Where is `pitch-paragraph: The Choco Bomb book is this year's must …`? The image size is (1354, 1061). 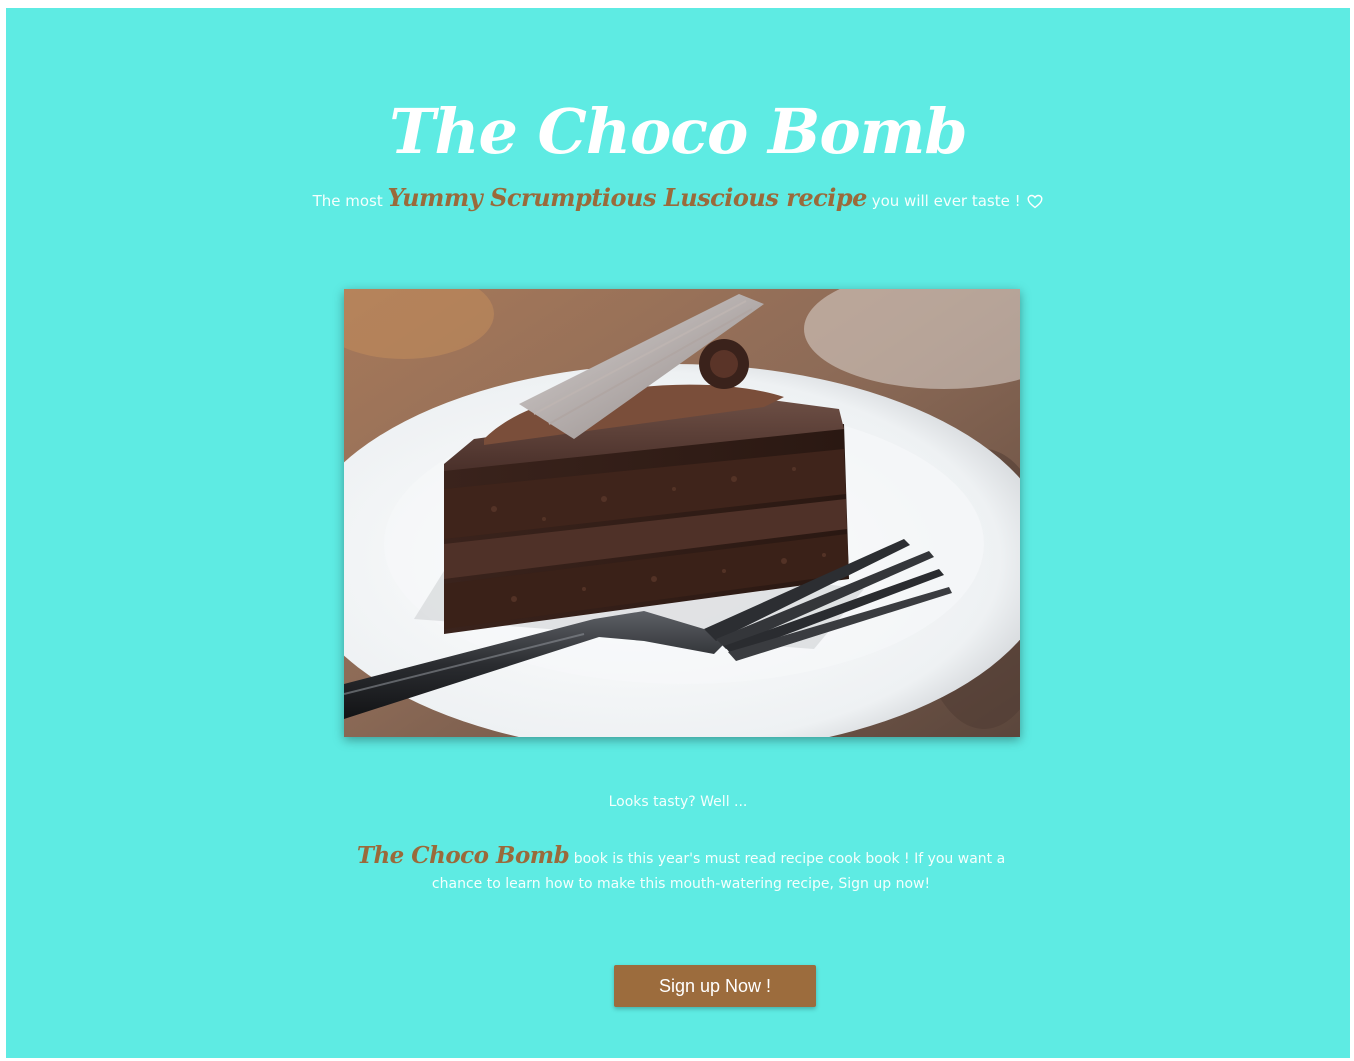
pitch-paragraph: The Choco Bomb book is this year's must … is located at coordinates (681, 870).